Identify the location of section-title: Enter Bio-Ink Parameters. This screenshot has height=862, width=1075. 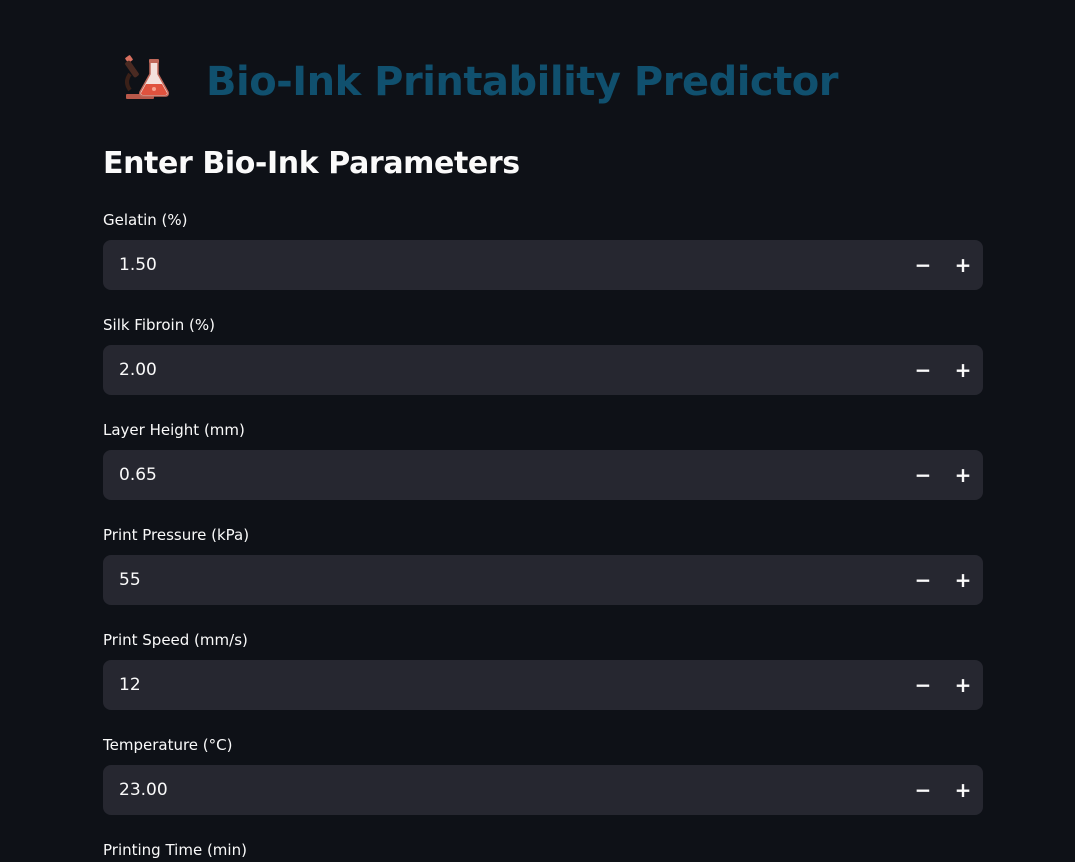
(311, 163).